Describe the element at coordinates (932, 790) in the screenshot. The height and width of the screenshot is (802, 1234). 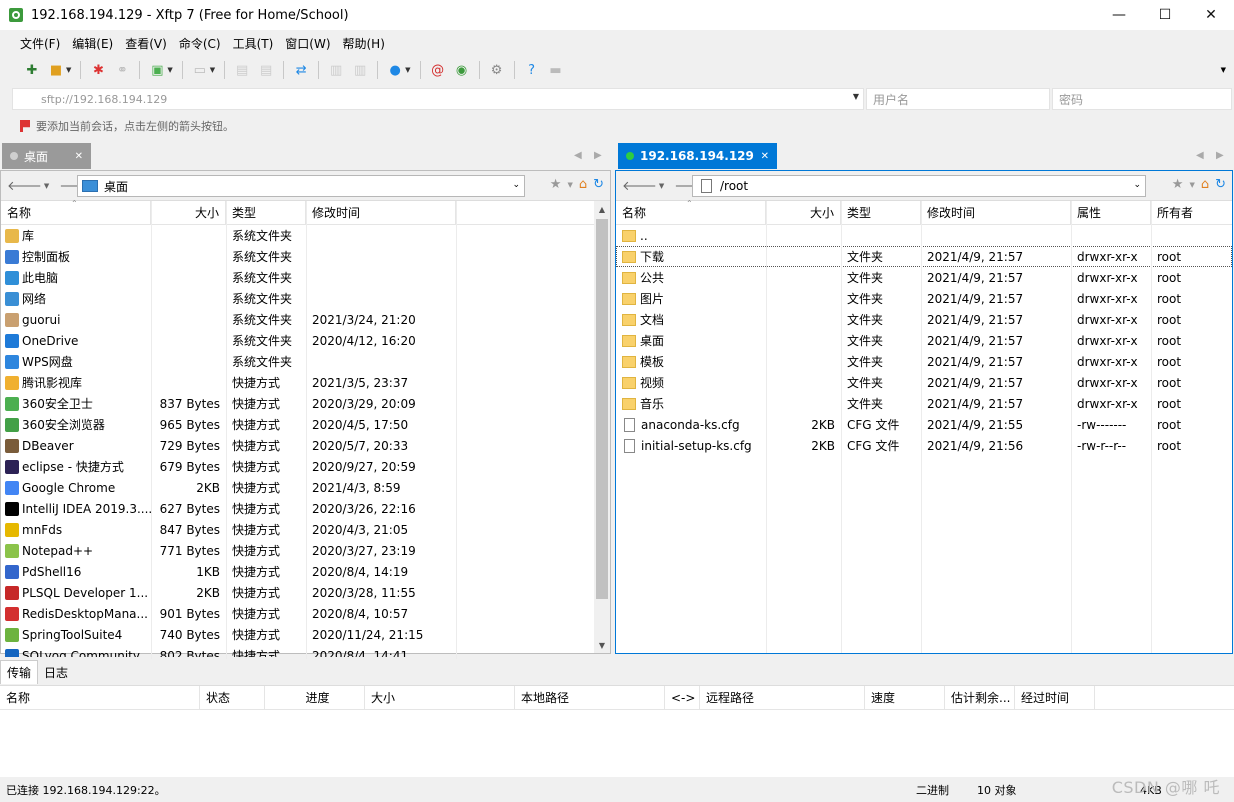
I see `transfer-mode: 二进制` at that location.